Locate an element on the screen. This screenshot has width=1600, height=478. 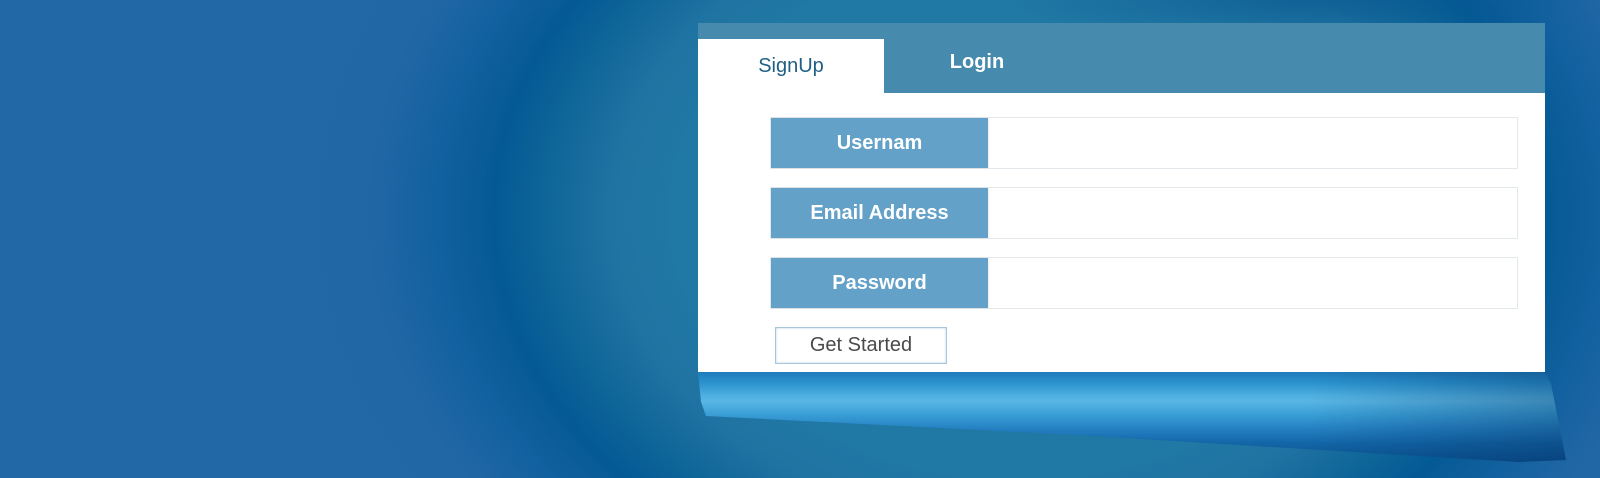
get-started-button: Get Started is located at coordinates (861, 345).